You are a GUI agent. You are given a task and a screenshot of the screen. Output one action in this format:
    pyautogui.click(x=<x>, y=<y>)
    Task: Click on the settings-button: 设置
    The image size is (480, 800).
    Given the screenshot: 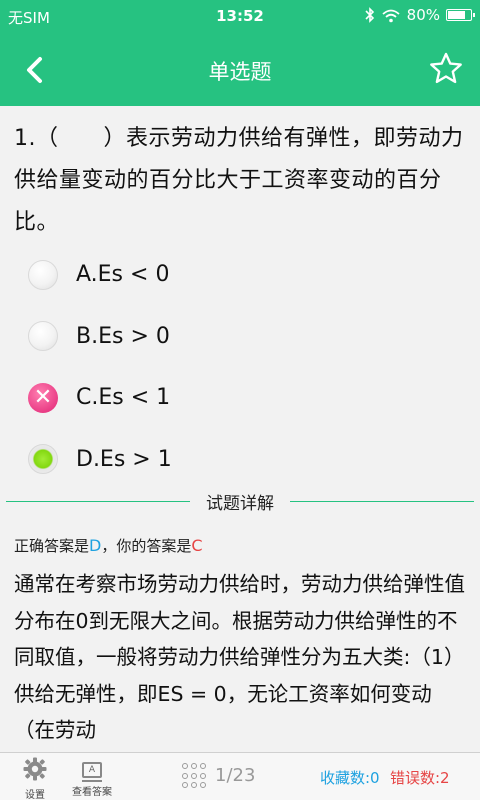 What is the action you would take?
    pyautogui.click(x=35, y=778)
    